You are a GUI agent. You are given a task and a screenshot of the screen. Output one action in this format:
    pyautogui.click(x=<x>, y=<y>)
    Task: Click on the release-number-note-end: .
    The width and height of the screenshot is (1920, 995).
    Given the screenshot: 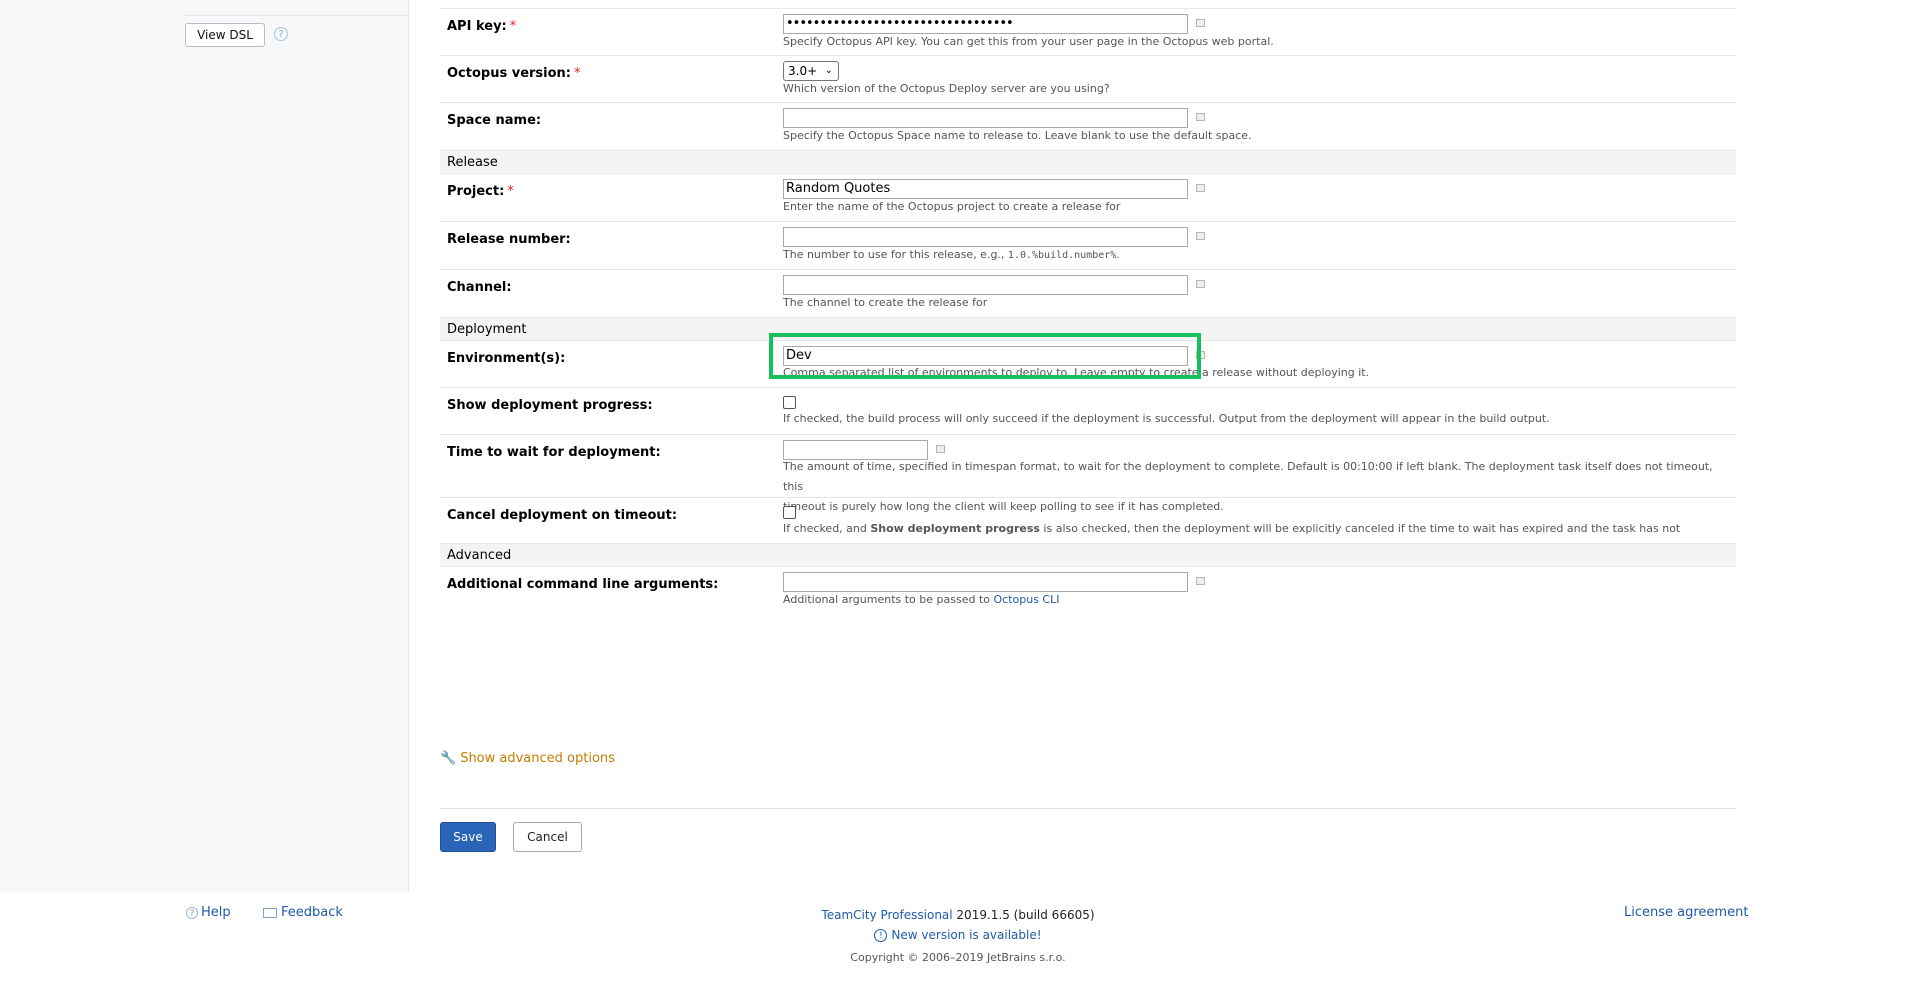 What is the action you would take?
    pyautogui.click(x=1118, y=254)
    